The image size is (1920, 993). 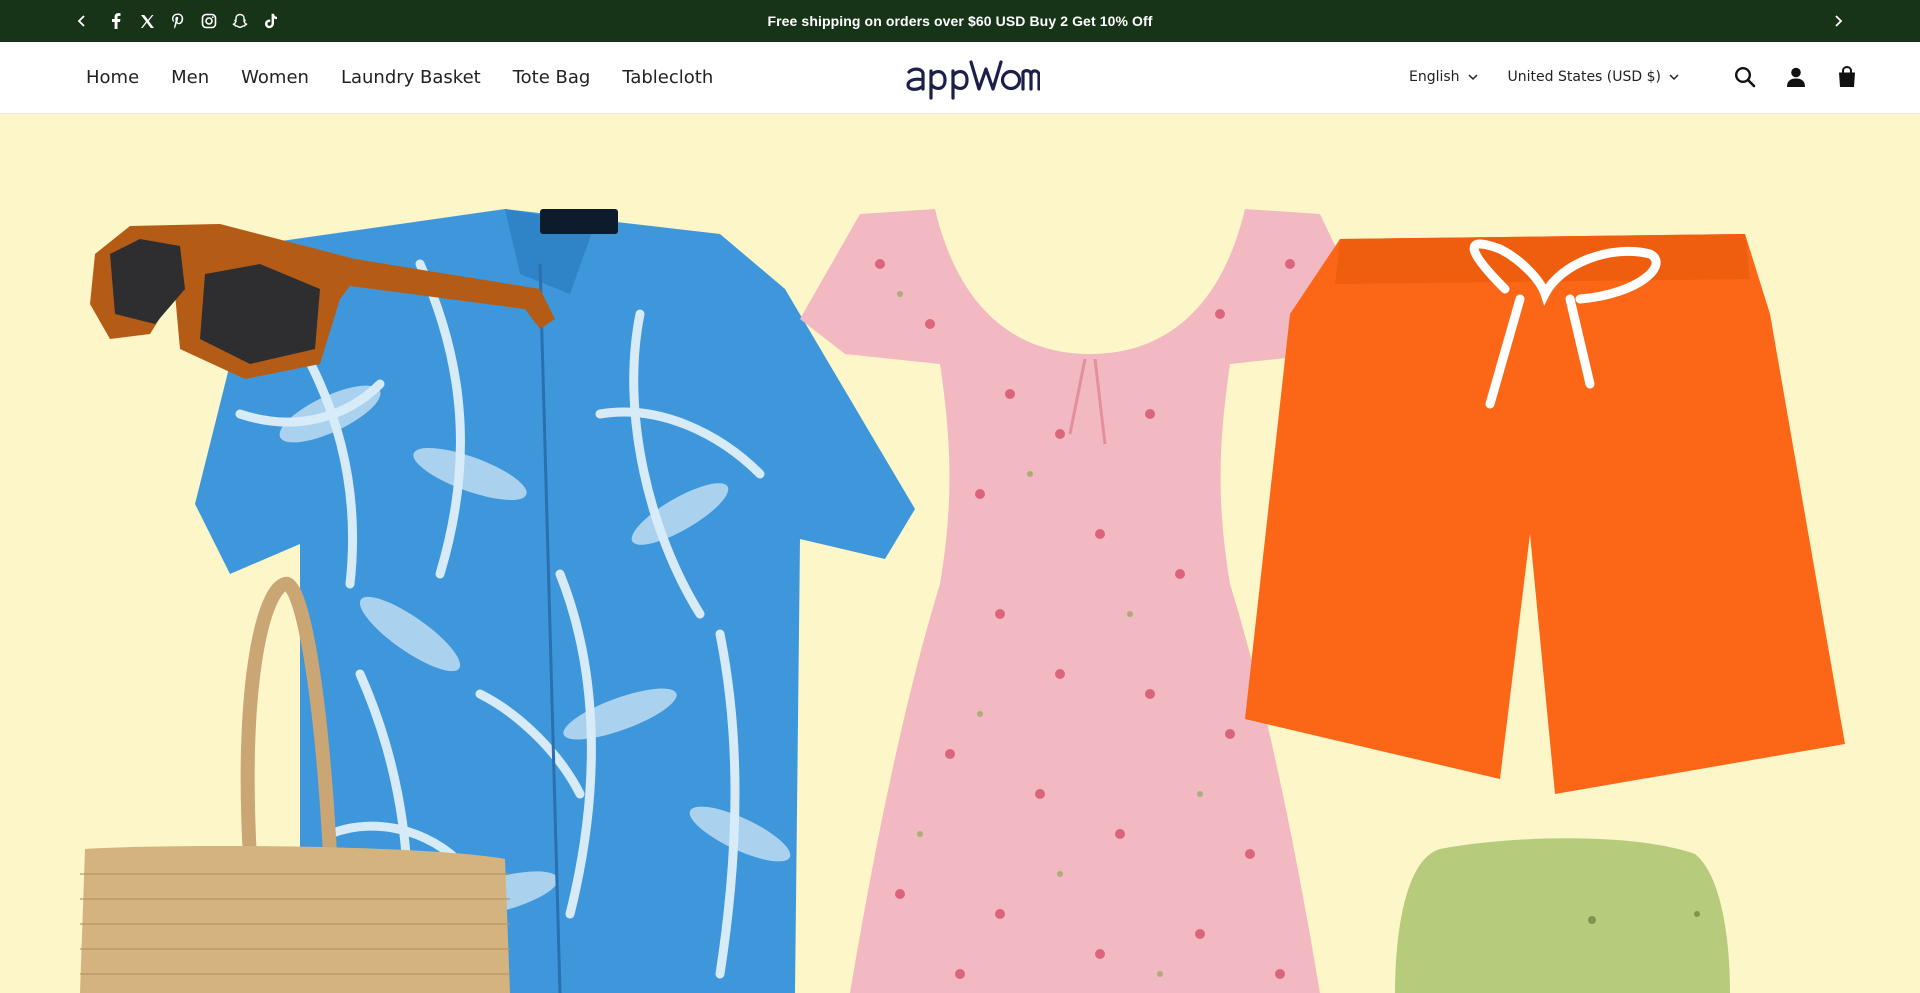 I want to click on cart-icon, so click(x=1847, y=76).